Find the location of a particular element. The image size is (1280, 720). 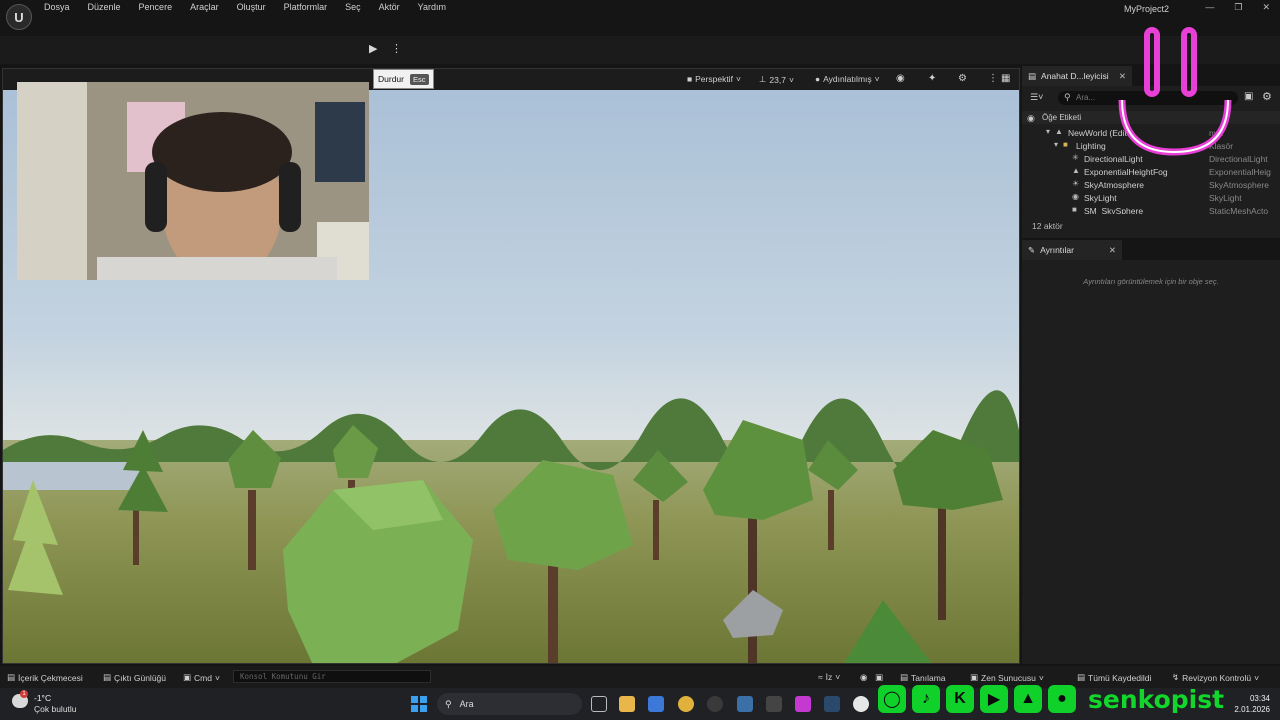

tab-outliner: ▤ Anahat D...leyicisi ✕ is located at coordinates (1077, 76).